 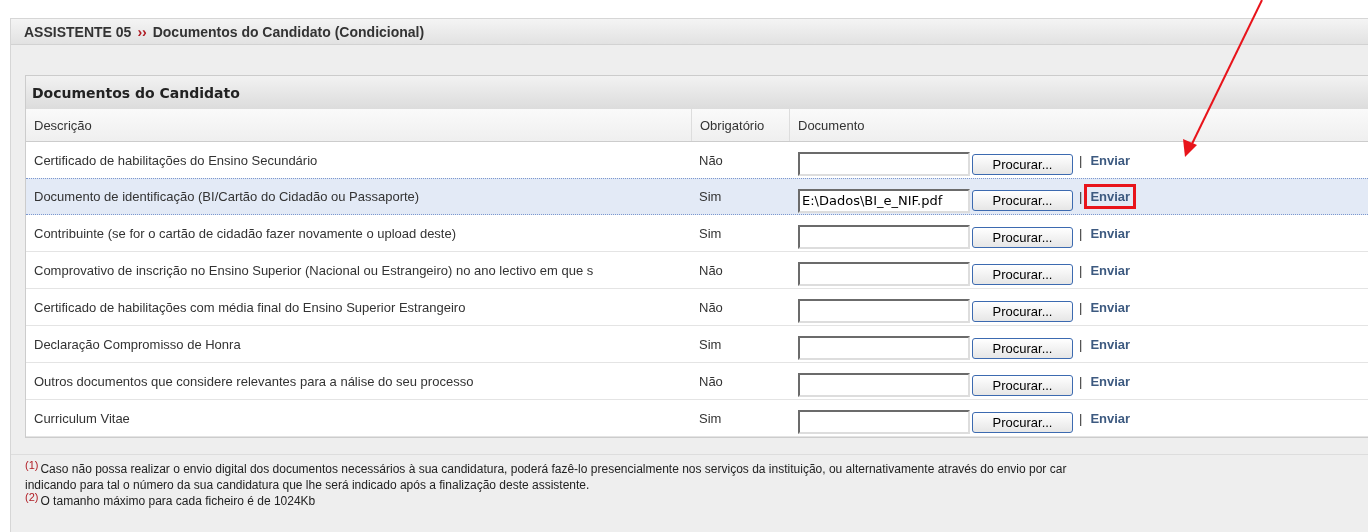 I want to click on table-cell-text: Comprovativo de inscrição no Ensino Superior (Nacional ou Estrangeiro) no ano lectivo em que s, so click(x=314, y=270).